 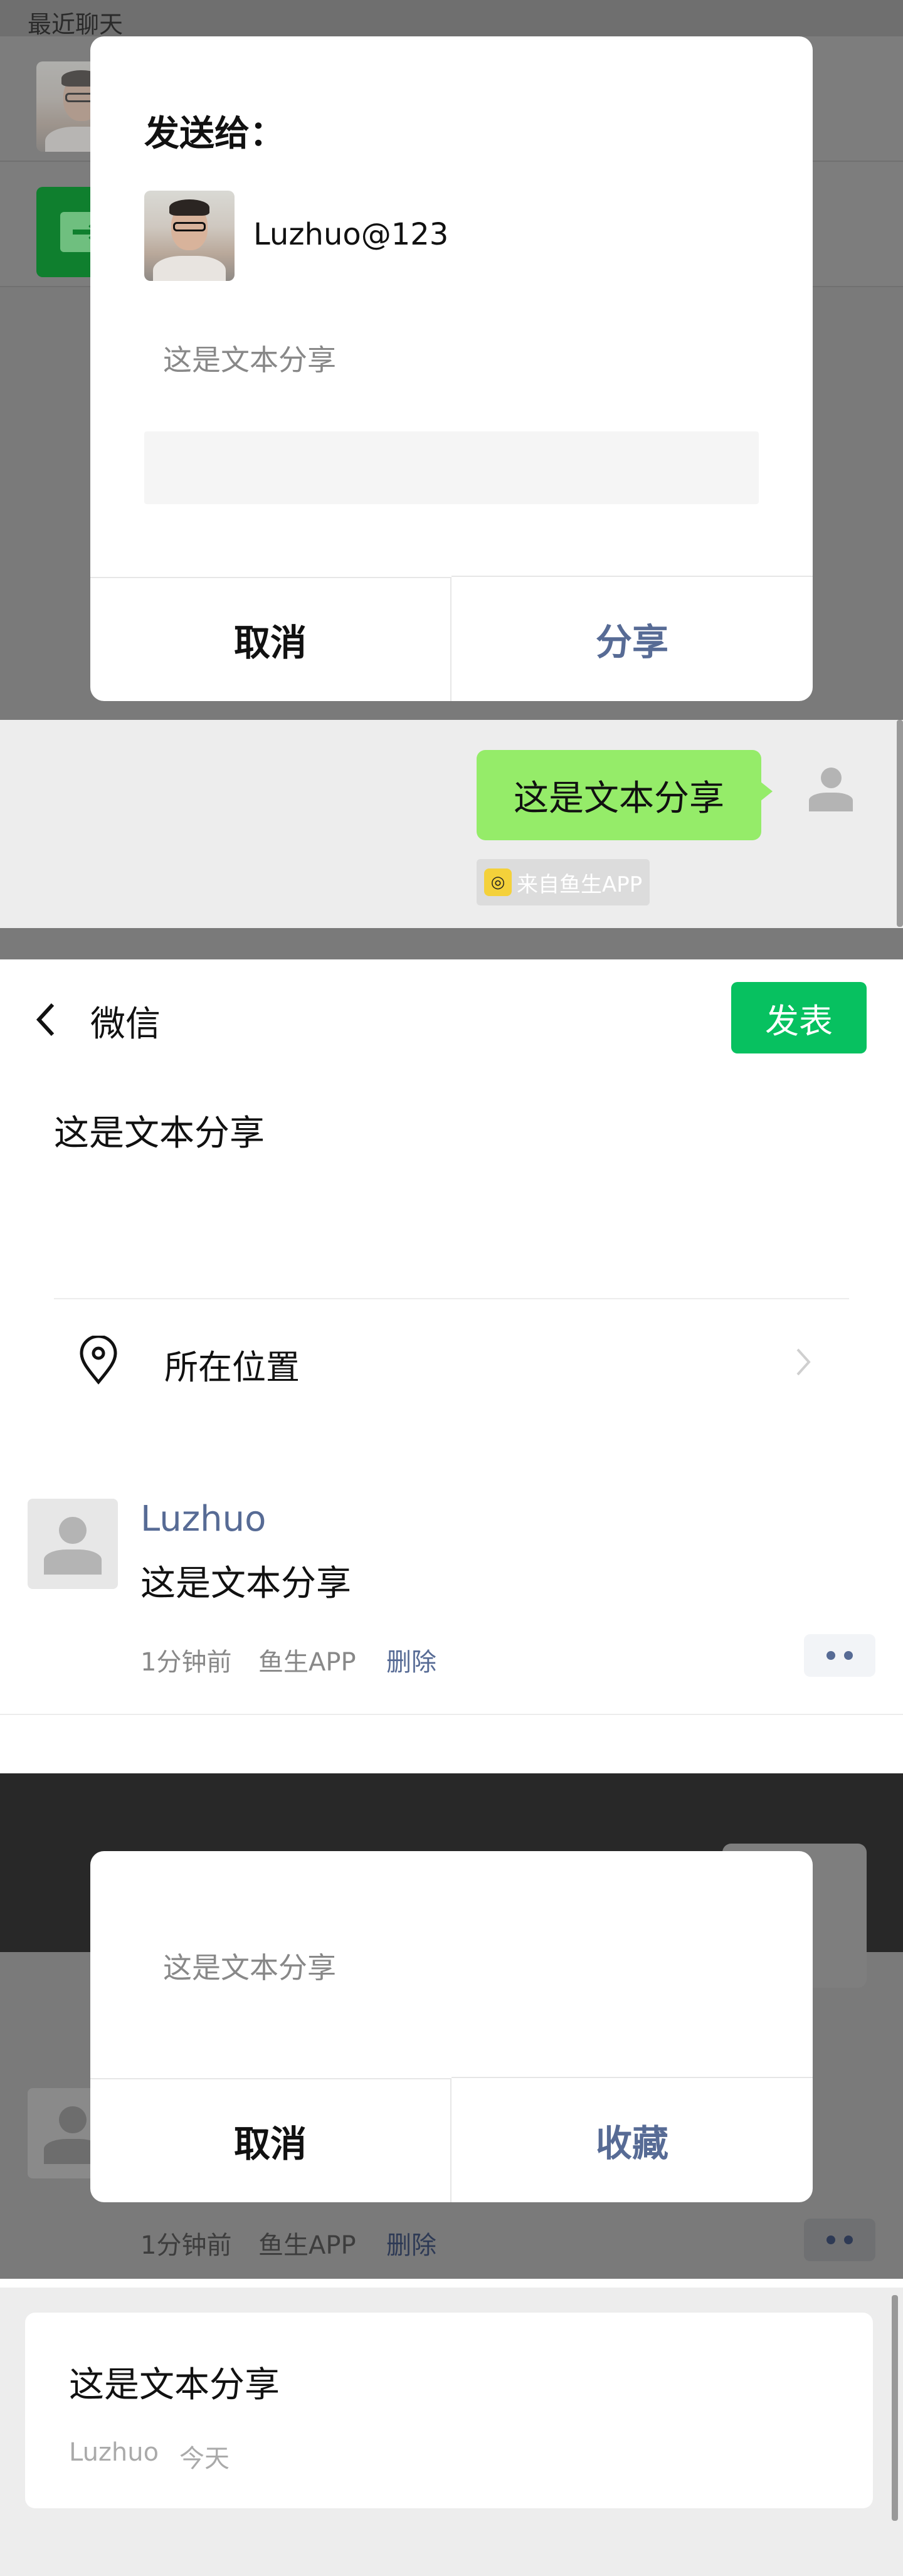 I want to click on back-chevron-icon, so click(x=46, y=1020).